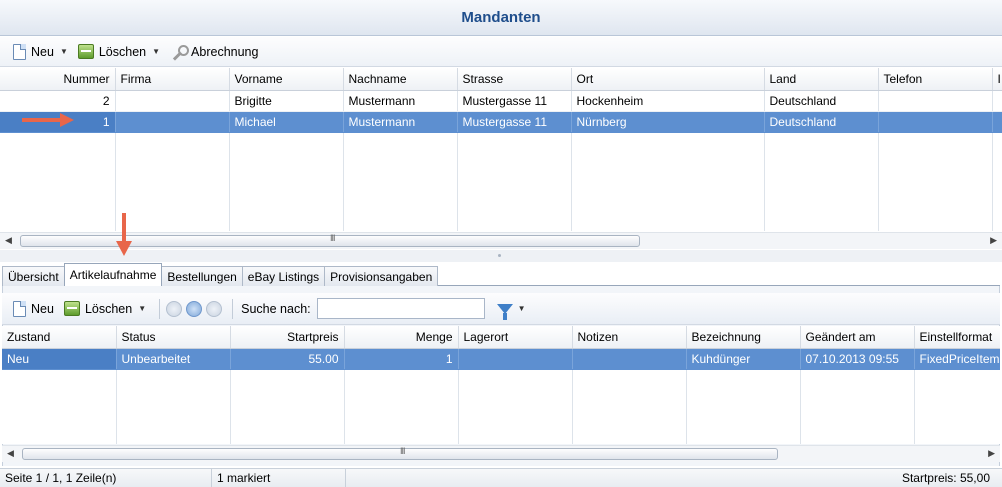 This screenshot has height=487, width=1002. Describe the element at coordinates (286, 79) in the screenshot. I see `column-header-vorname: Vorname` at that location.